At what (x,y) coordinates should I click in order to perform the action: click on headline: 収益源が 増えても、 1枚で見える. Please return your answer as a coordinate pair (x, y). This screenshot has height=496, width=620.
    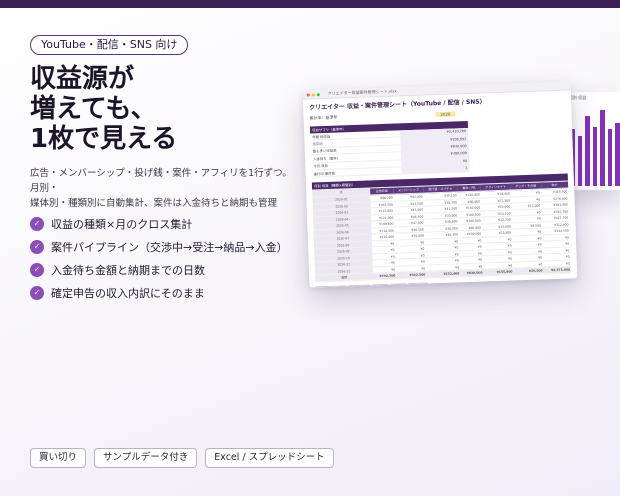
    Looking at the image, I should click on (150, 109).